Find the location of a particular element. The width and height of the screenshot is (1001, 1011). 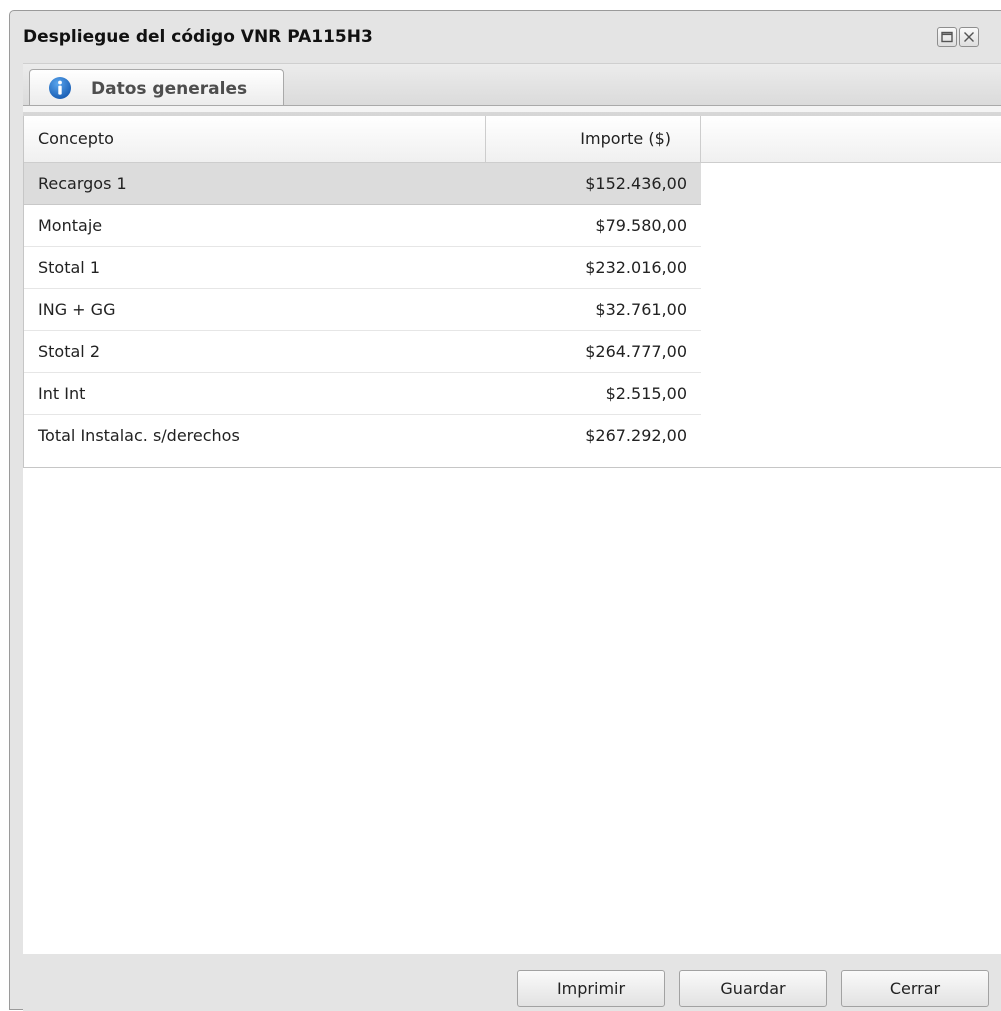

tab-datos-generales: Datos generales is located at coordinates (156, 87).